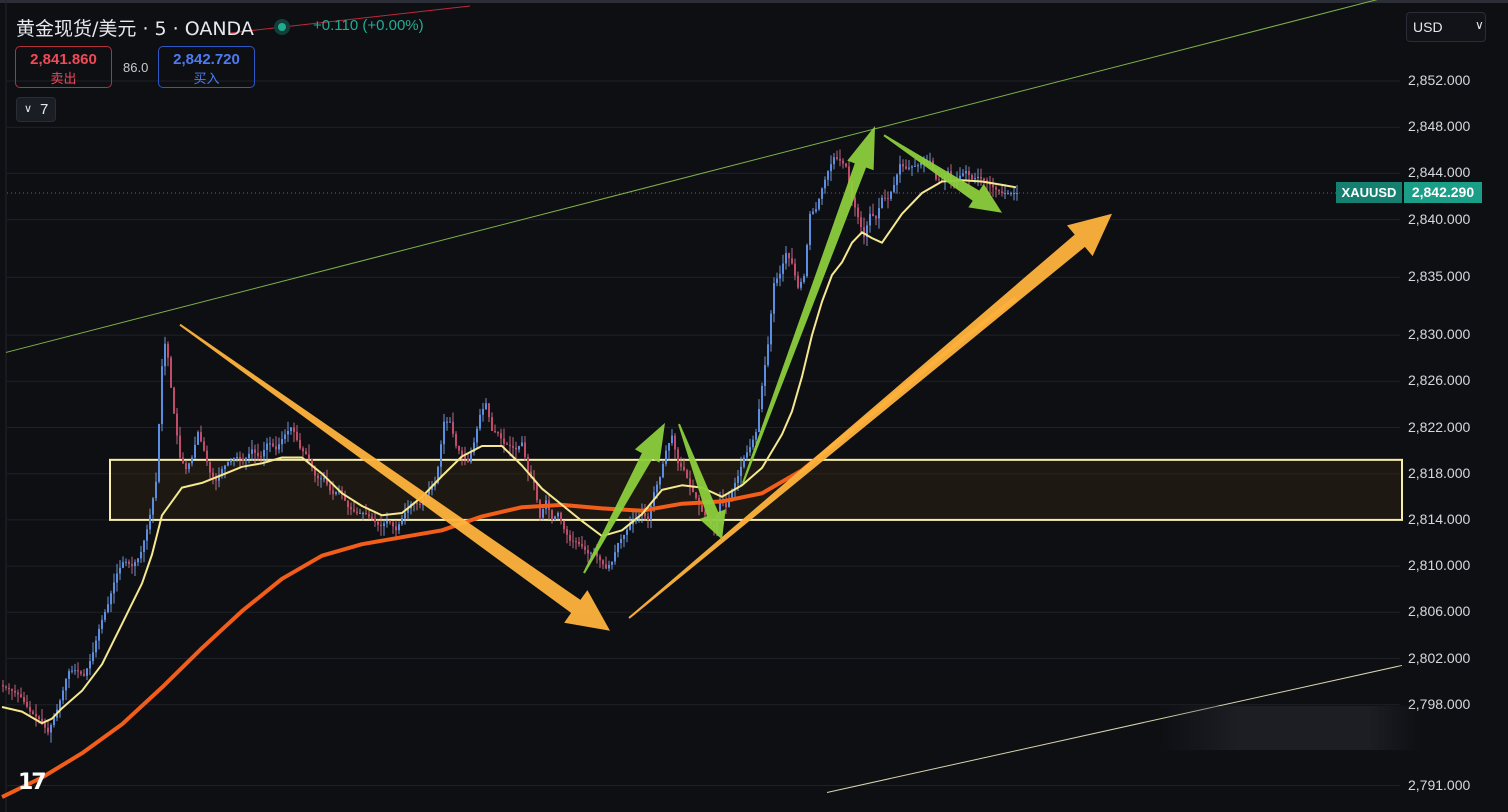 The width and height of the screenshot is (1508, 812). I want to click on buy-price: 2,842.720, so click(206, 59).